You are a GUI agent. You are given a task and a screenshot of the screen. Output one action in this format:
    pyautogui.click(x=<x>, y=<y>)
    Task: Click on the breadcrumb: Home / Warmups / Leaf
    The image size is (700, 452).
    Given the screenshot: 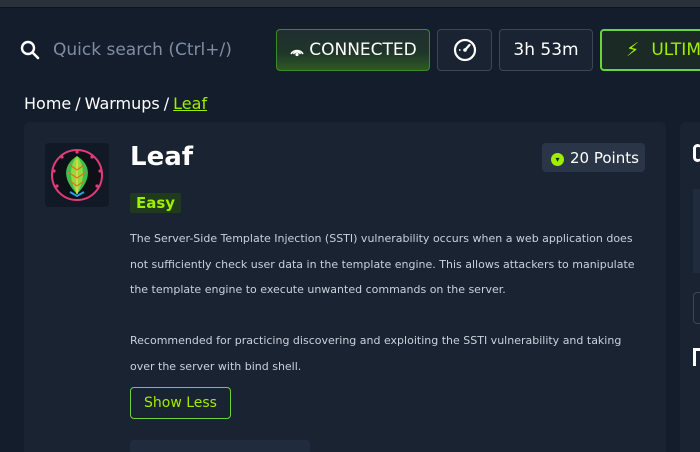 What is the action you would take?
    pyautogui.click(x=115, y=103)
    